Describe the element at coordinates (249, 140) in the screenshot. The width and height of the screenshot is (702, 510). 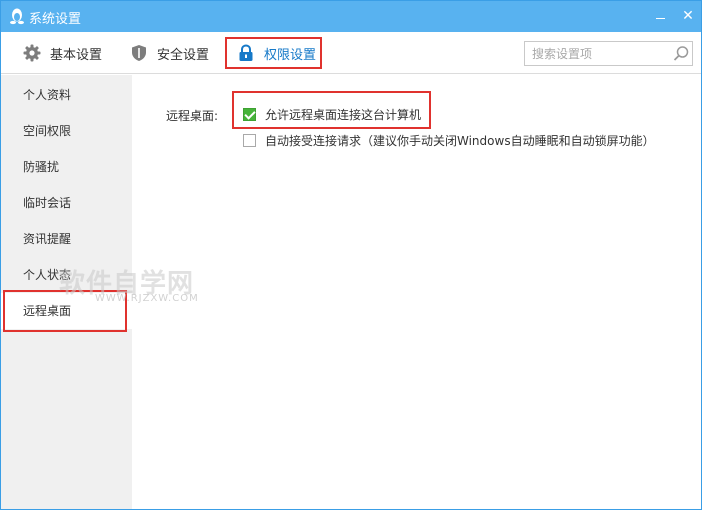
I see `auto-accept-checkbox` at that location.